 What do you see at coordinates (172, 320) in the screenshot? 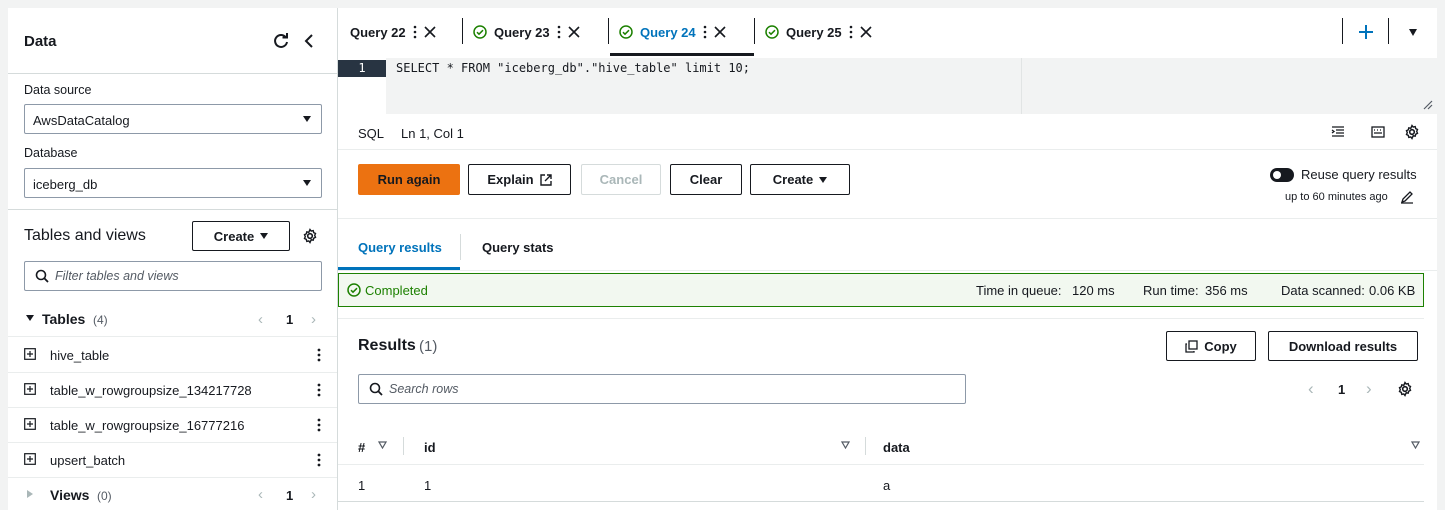
I see `tables-section-header: Tables (4) ‹ 1 ›` at bounding box center [172, 320].